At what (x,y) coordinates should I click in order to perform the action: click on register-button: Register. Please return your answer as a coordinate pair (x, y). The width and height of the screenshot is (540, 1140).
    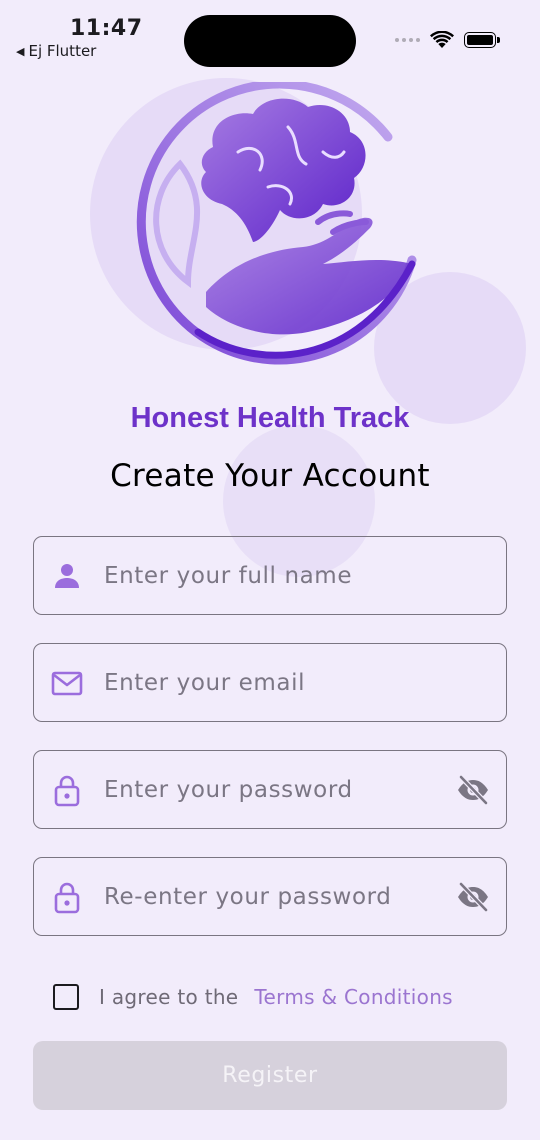
    Looking at the image, I should click on (270, 1075).